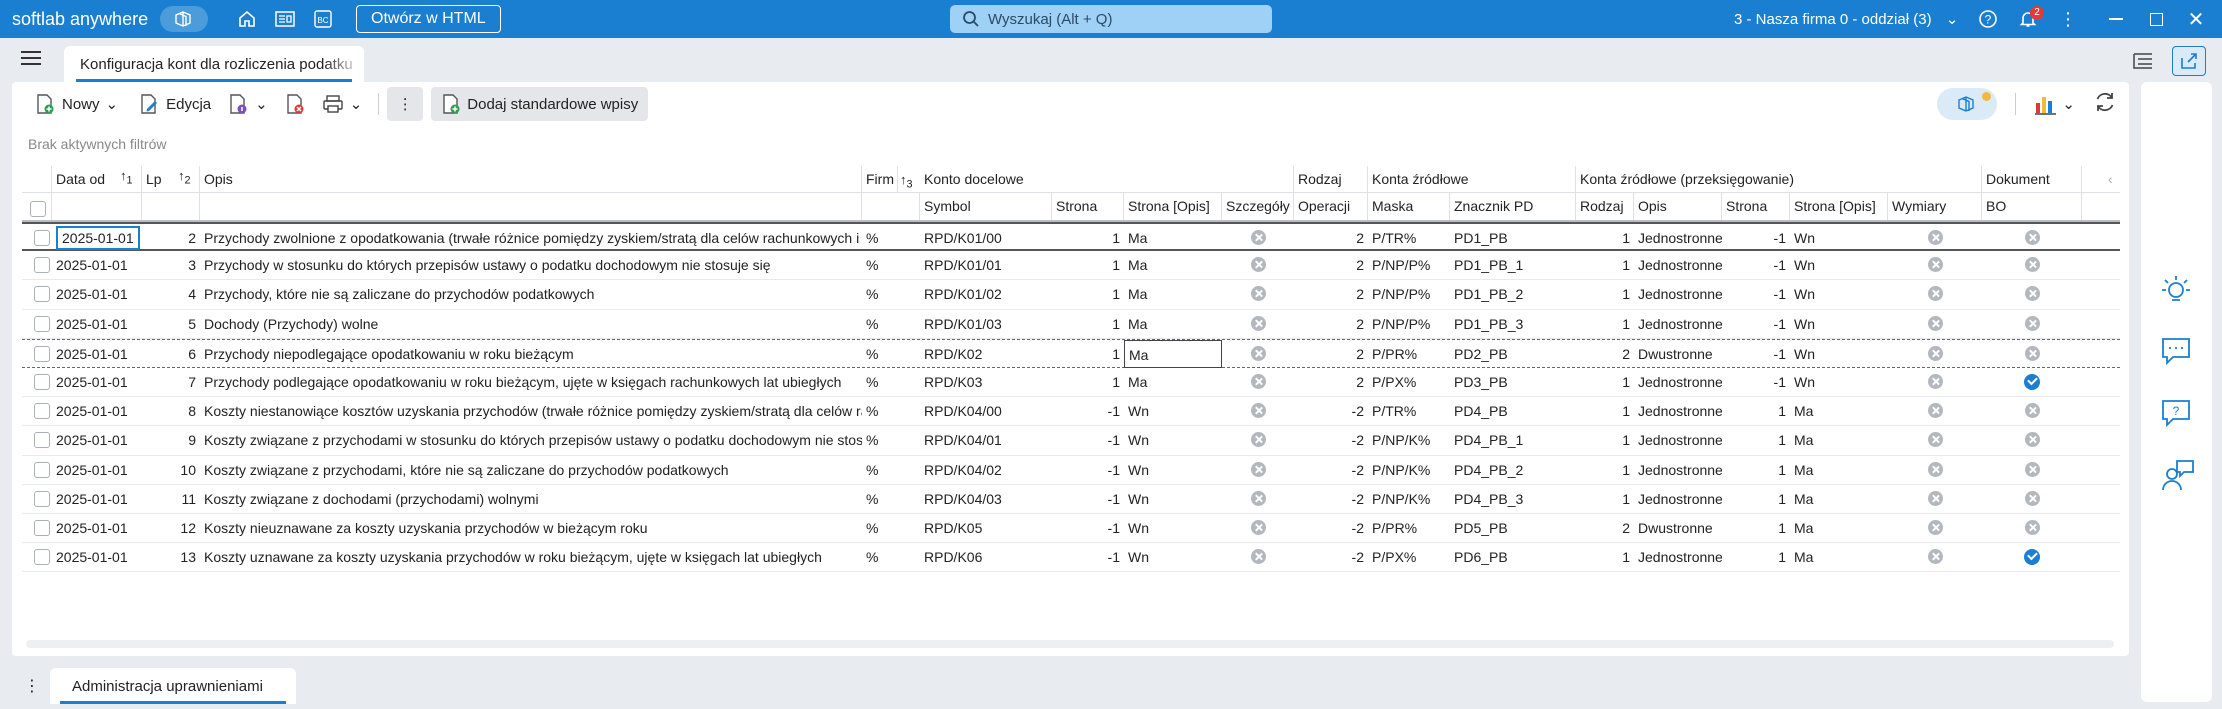 This screenshot has width=2222, height=709. What do you see at coordinates (986, 528) in the screenshot?
I see `cell-symbol: RPD/K05` at bounding box center [986, 528].